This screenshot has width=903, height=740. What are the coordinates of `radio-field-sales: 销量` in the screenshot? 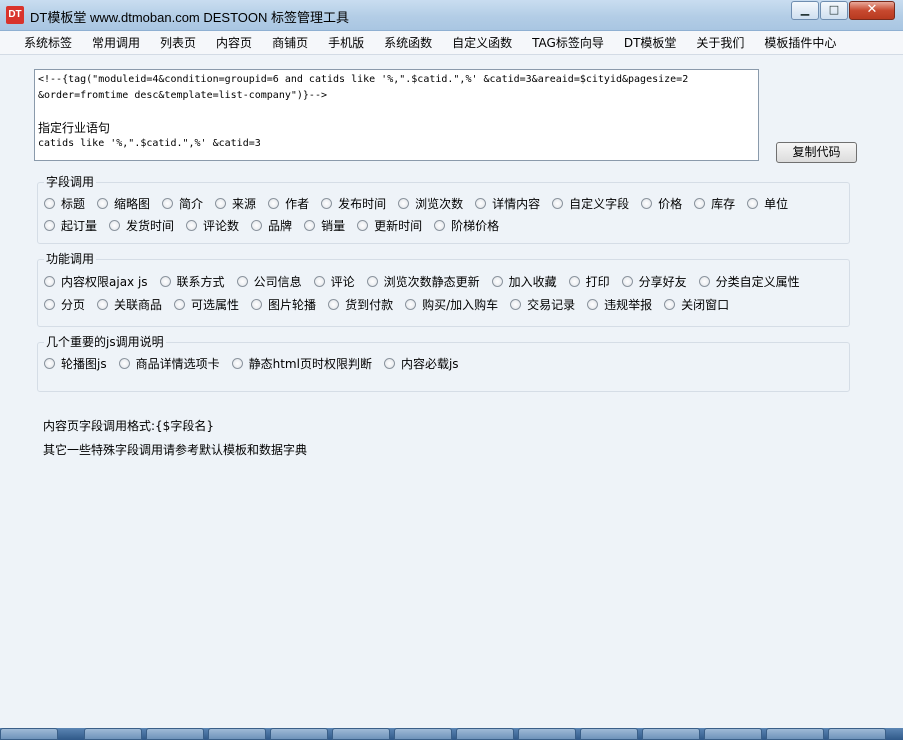 It's located at (324, 225).